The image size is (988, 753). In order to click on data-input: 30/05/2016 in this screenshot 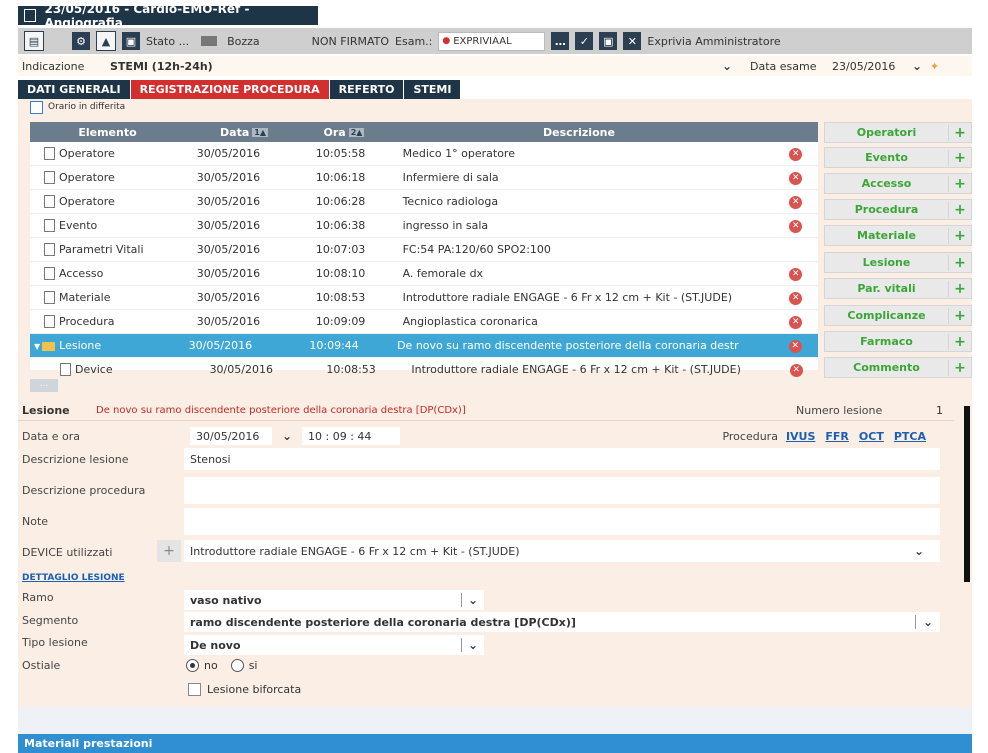, I will do `click(231, 436)`.